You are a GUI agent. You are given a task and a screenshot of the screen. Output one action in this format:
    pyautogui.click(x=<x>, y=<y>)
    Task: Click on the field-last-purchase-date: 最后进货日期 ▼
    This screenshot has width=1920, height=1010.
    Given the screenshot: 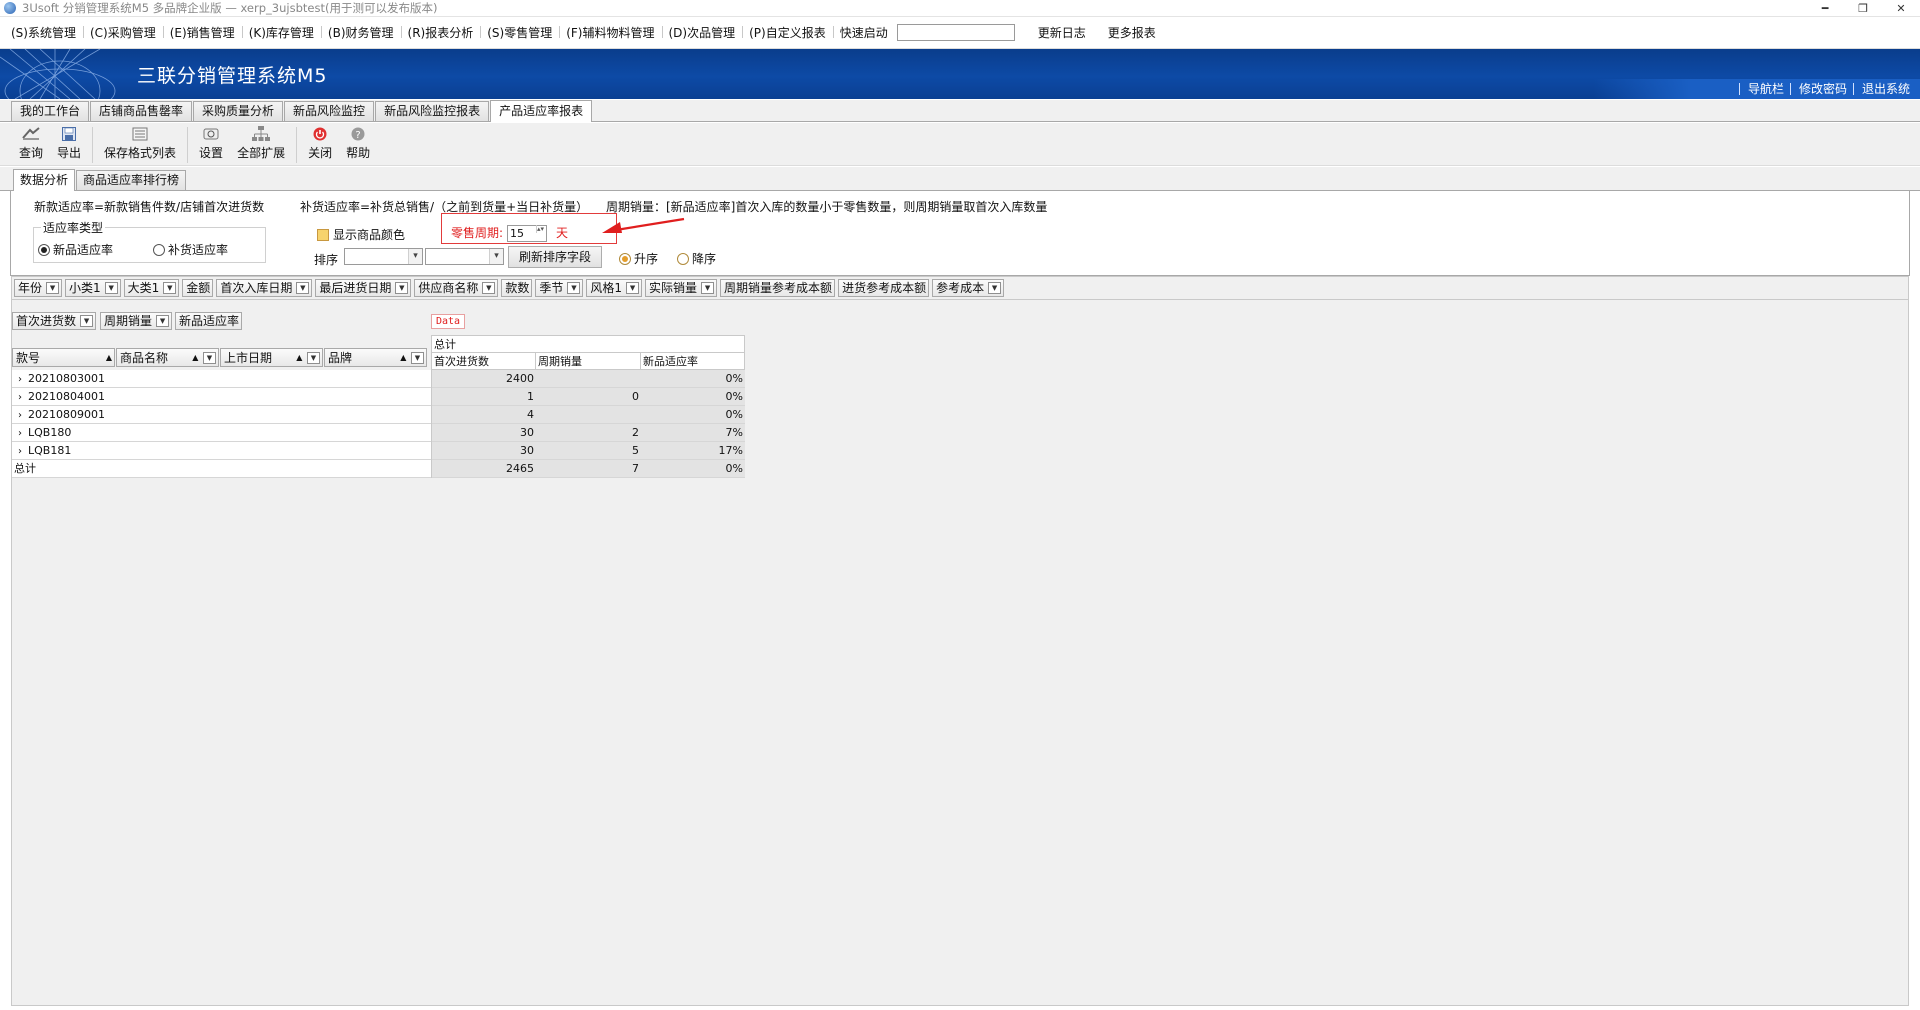 What is the action you would take?
    pyautogui.click(x=363, y=288)
    